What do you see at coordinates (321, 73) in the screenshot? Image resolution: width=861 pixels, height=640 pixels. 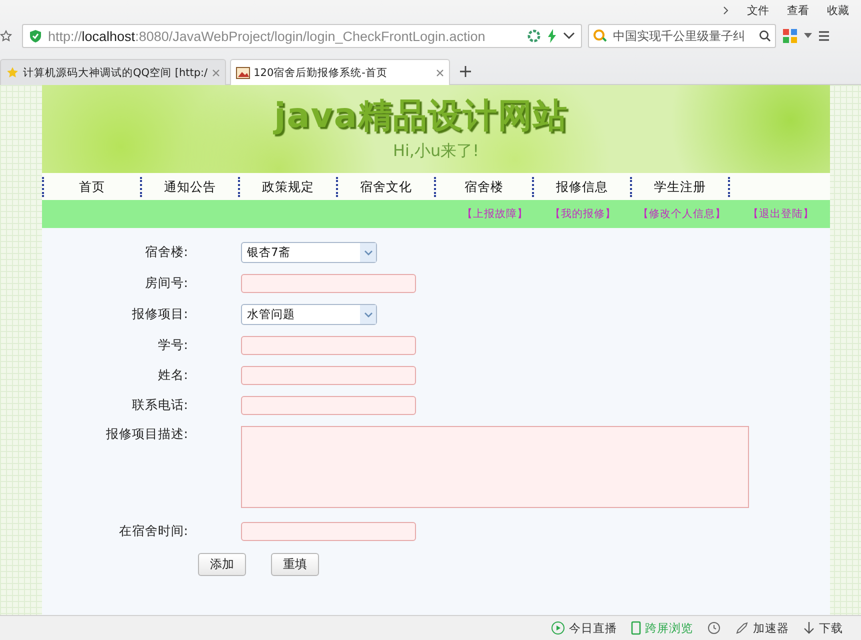 I see `tab-label: 120宿舍后勤报修系统-首页` at bounding box center [321, 73].